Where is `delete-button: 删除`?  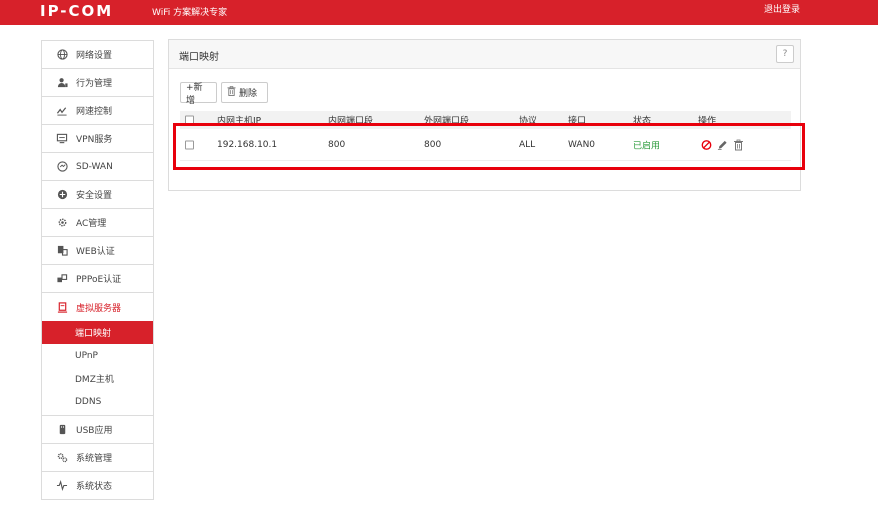
delete-button: 删除 is located at coordinates (244, 92).